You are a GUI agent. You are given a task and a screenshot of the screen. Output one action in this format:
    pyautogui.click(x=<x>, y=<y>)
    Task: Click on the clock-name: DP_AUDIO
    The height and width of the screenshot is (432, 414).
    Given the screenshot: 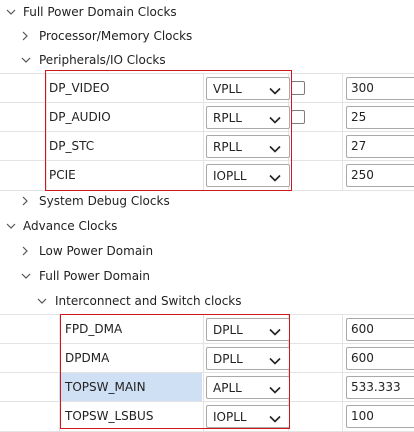 What is the action you would take?
    pyautogui.click(x=80, y=117)
    